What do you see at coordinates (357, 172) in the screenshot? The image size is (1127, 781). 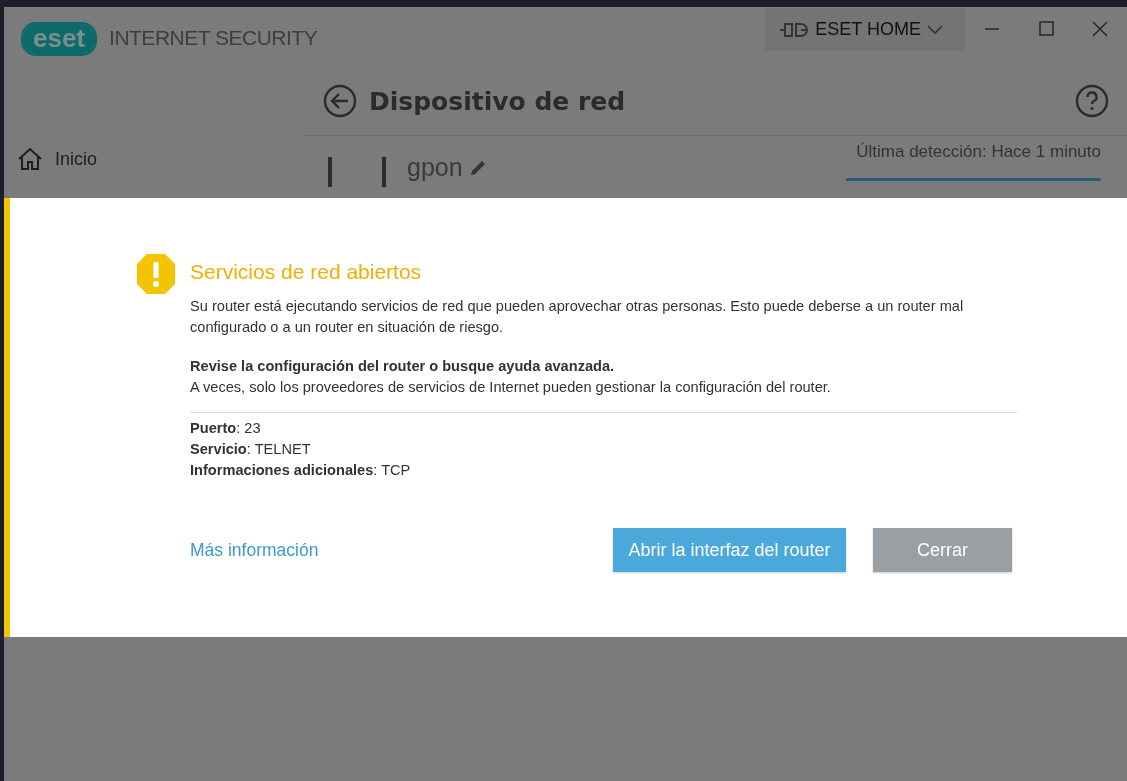 I see `router-drawing` at bounding box center [357, 172].